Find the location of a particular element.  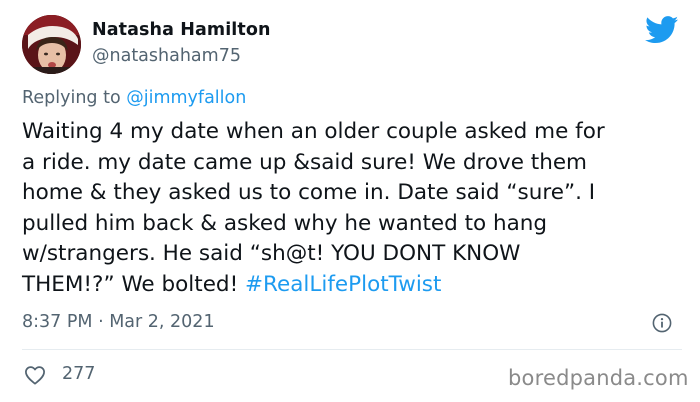

divider is located at coordinates (352, 349).